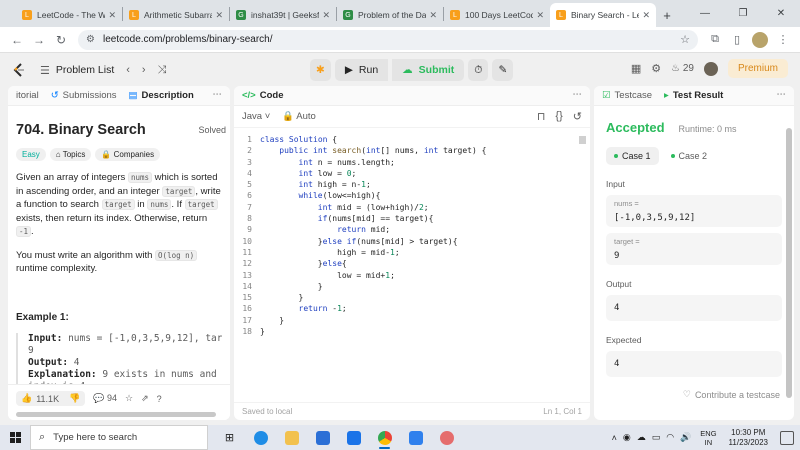  What do you see at coordinates (322, 437) in the screenshot?
I see `store-icon` at bounding box center [322, 437].